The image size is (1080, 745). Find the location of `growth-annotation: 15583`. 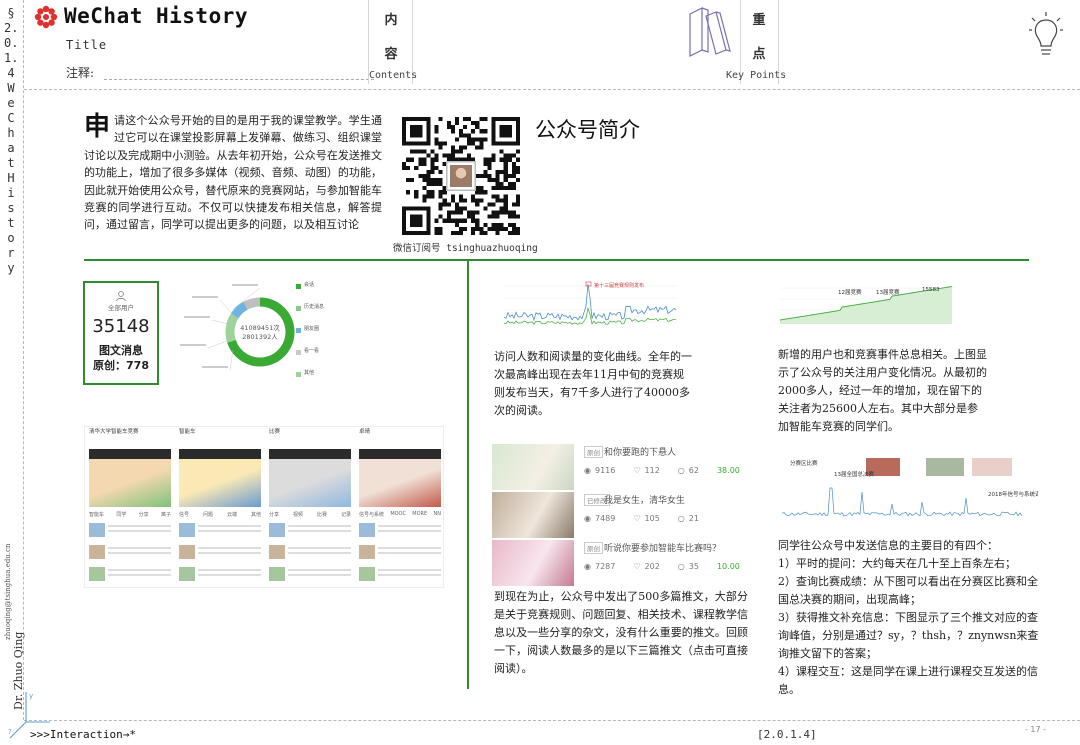

growth-annotation: 15583 is located at coordinates (931, 290).